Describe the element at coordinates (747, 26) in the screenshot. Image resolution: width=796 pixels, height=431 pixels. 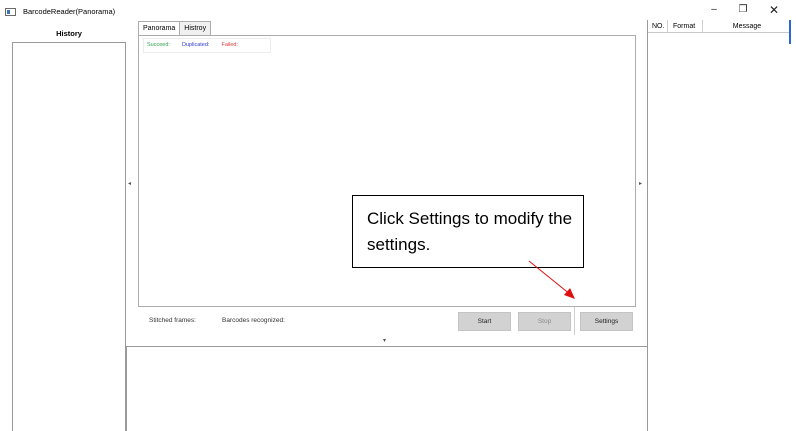
I see `column-header-message: Message` at that location.